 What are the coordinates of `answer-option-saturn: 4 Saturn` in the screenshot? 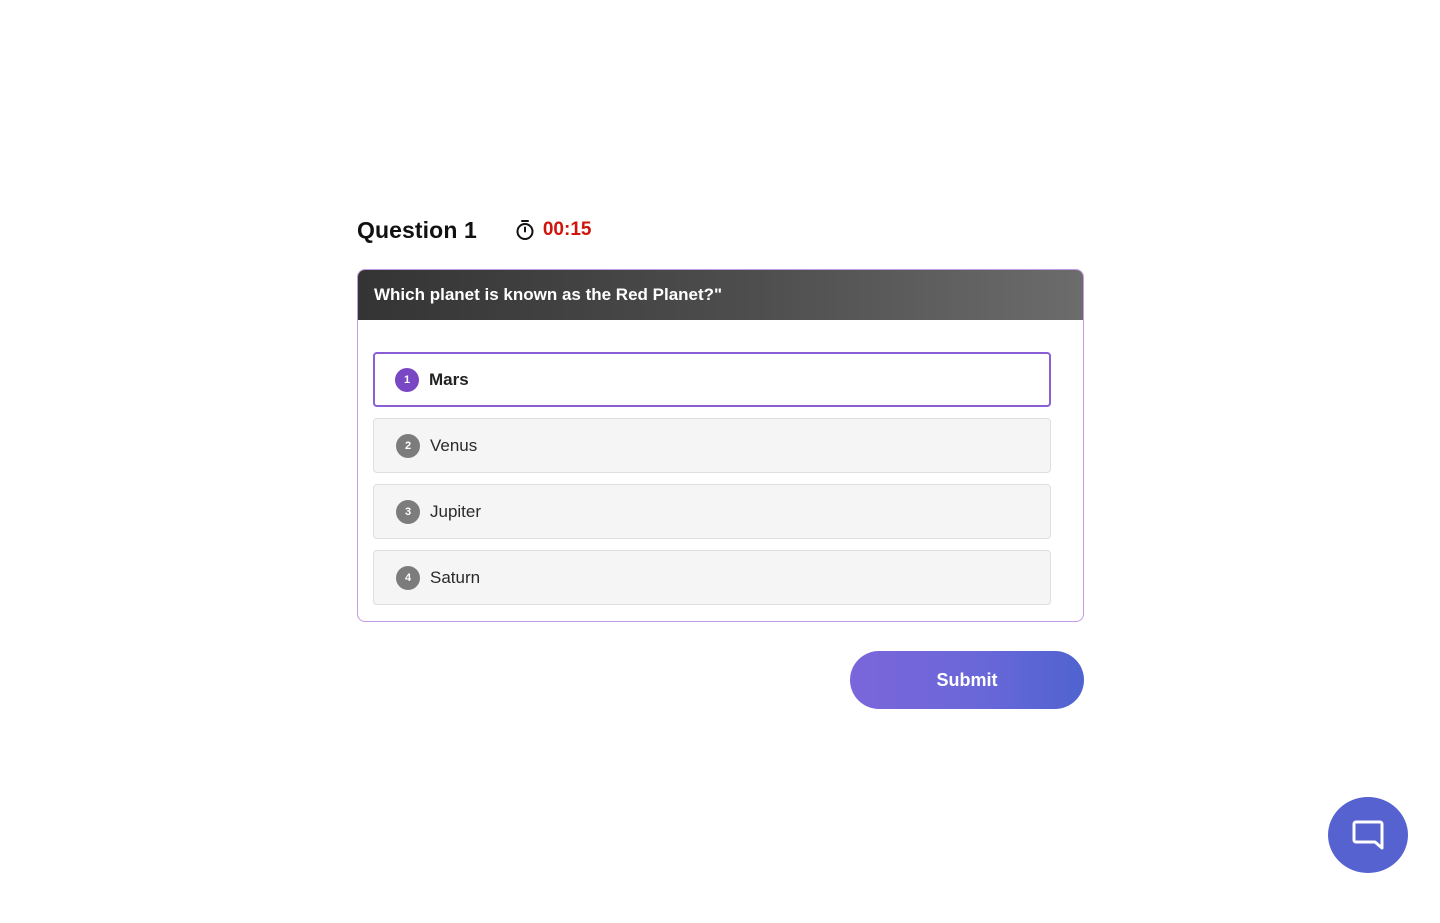 It's located at (712, 577).